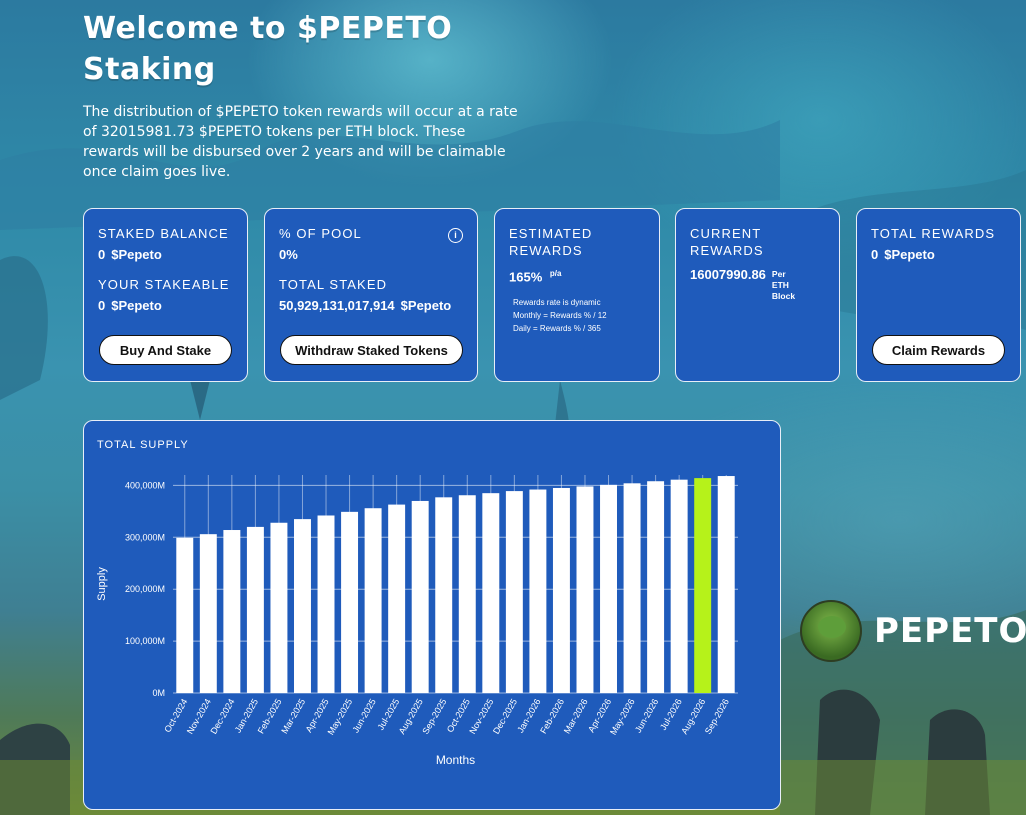 This screenshot has height=815, width=1026. Describe the element at coordinates (831, 631) in the screenshot. I see `pepeto-mascot-icon` at that location.